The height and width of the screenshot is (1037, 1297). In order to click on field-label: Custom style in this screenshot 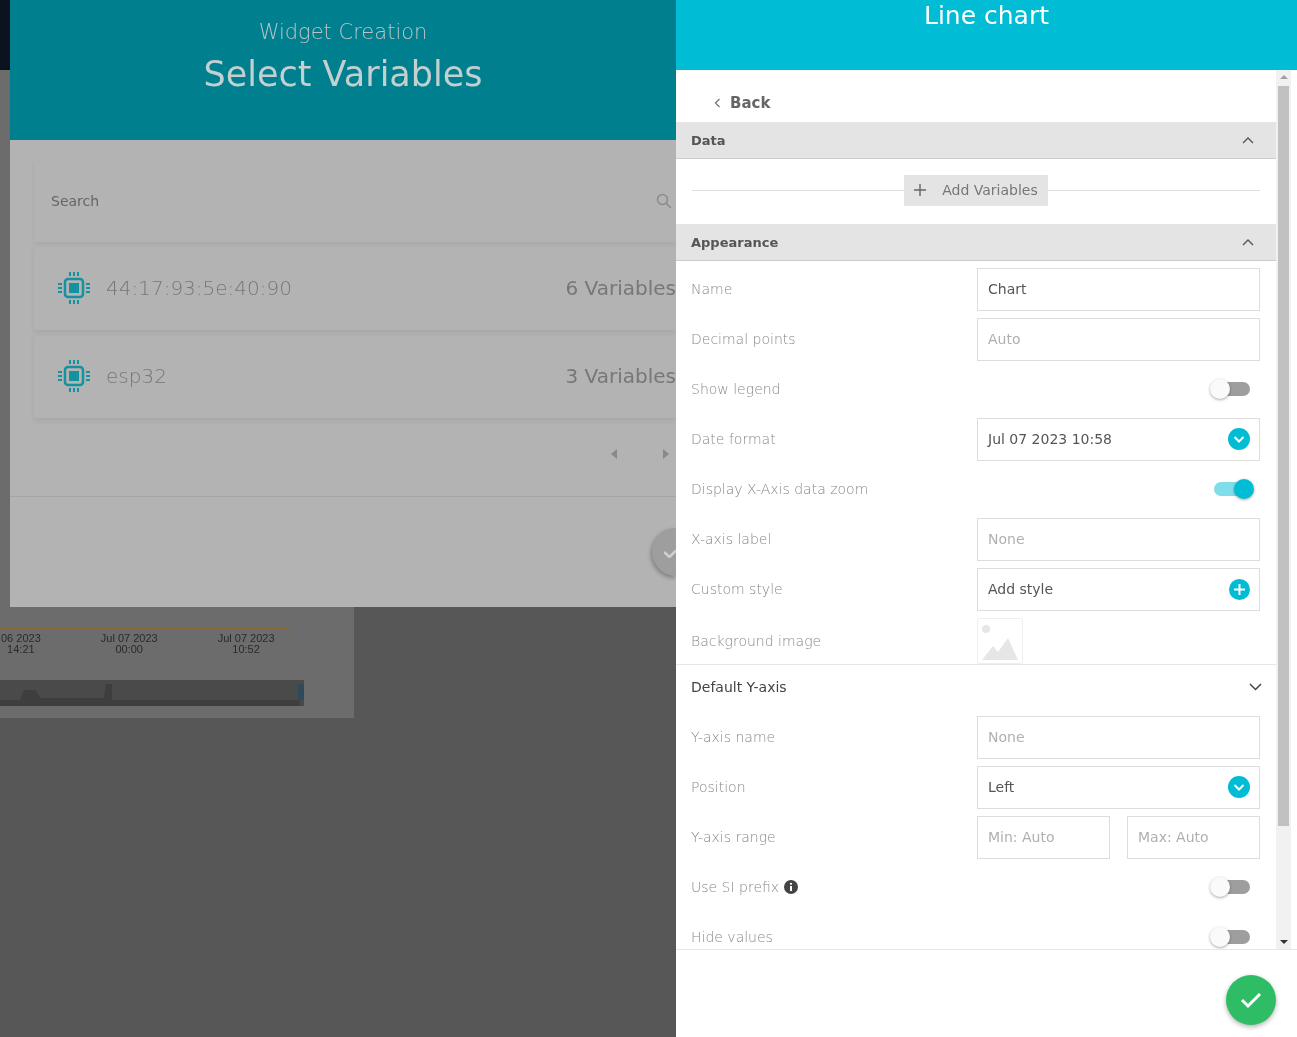, I will do `click(737, 589)`.